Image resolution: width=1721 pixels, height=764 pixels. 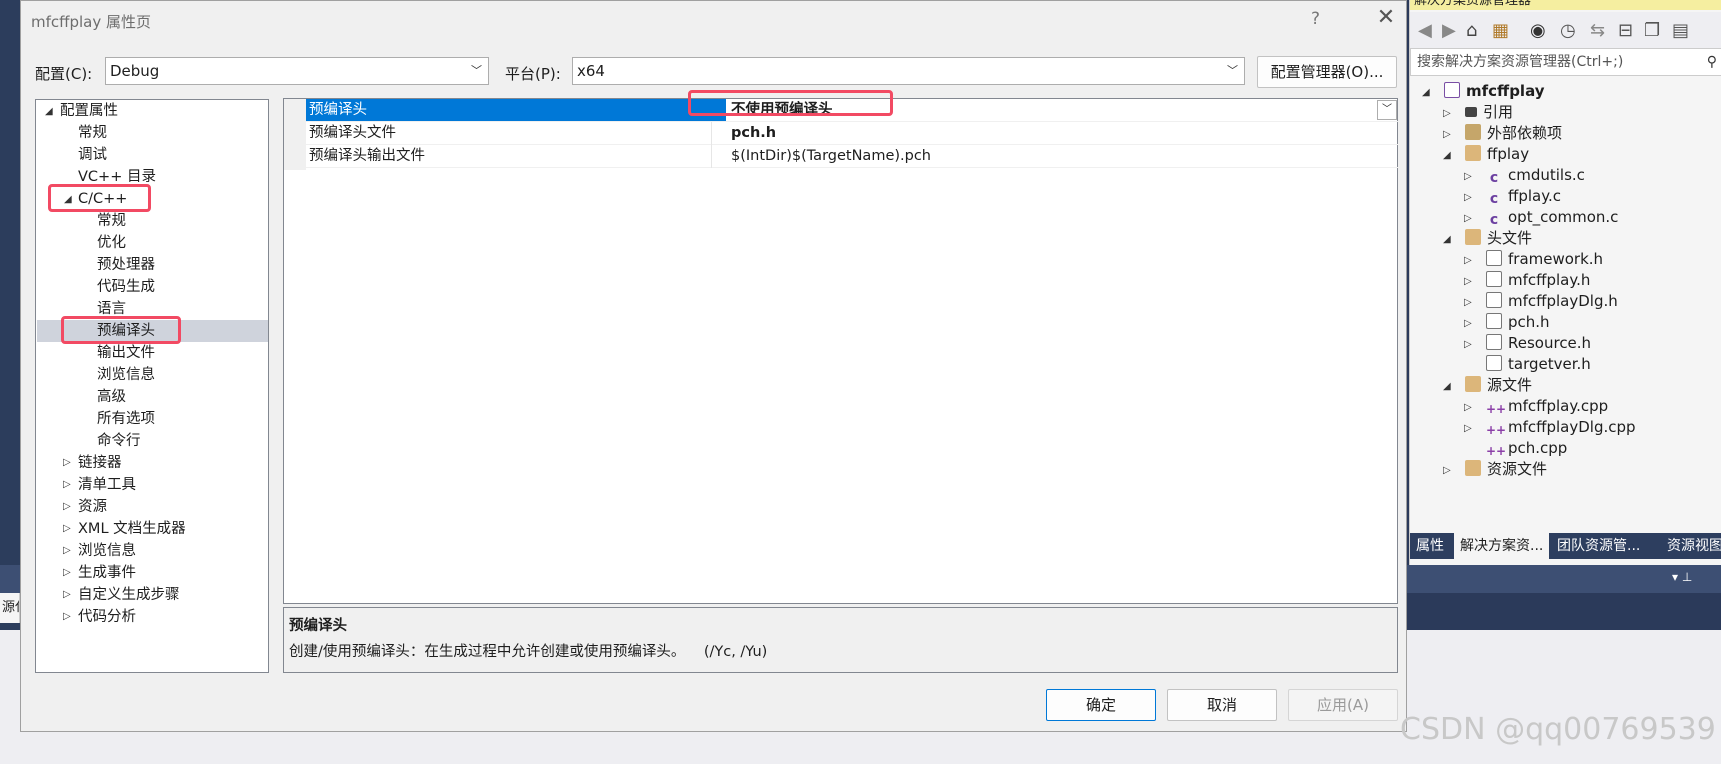 I want to click on se-folder-sources: 源文件, so click(x=1498, y=385).